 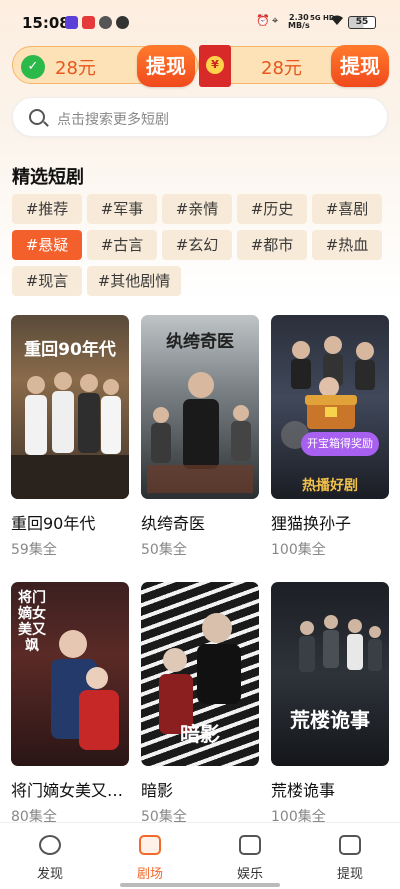 What do you see at coordinates (49, 874) in the screenshot?
I see `tab-label: 发现` at bounding box center [49, 874].